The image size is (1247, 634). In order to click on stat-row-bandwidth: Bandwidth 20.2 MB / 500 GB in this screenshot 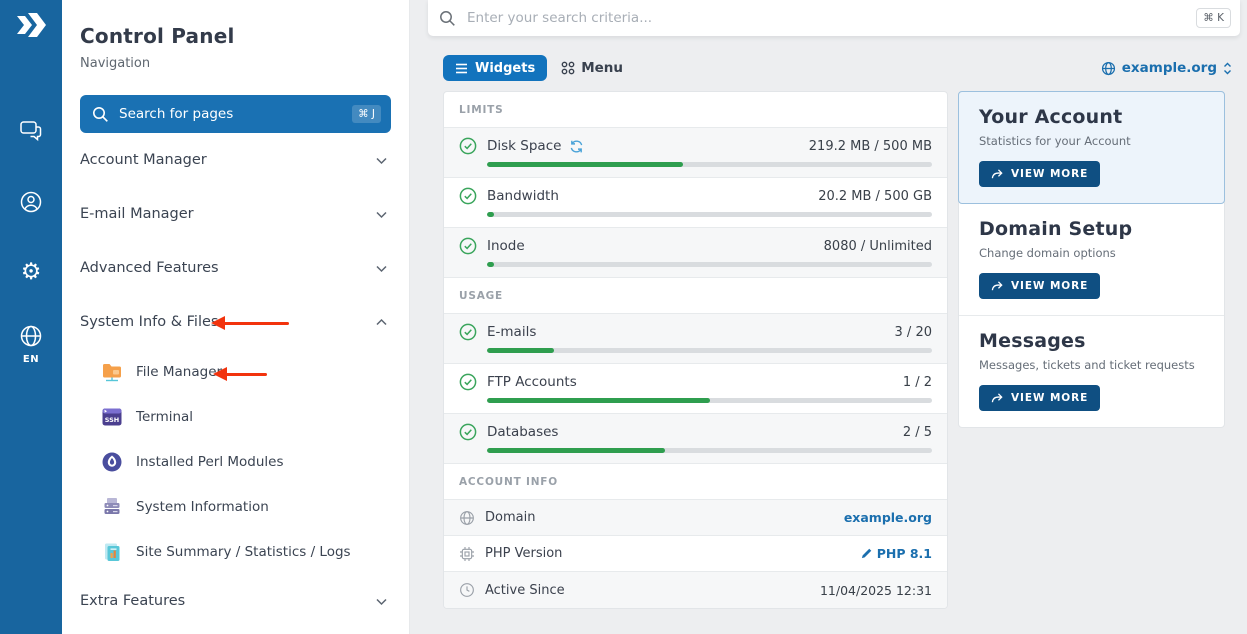, I will do `click(695, 203)`.